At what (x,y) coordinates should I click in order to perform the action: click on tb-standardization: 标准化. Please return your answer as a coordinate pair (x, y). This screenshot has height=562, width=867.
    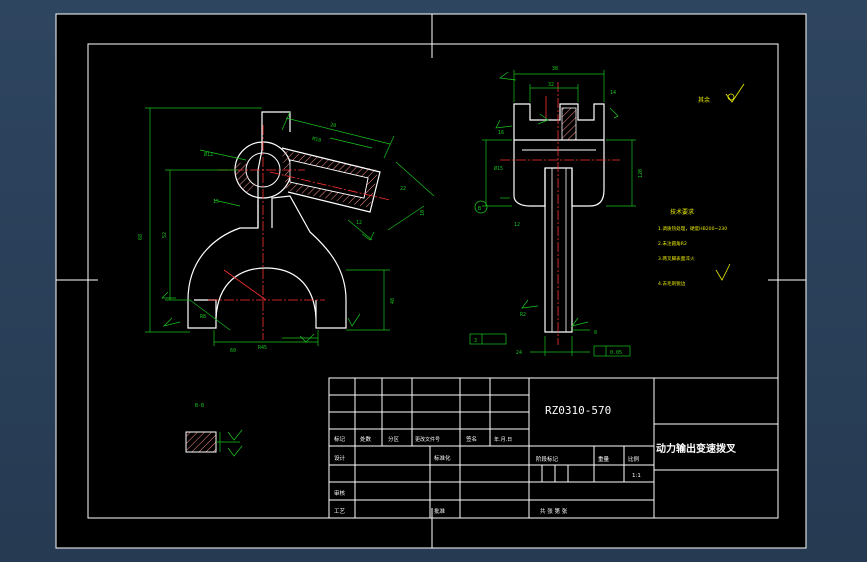
    Looking at the image, I should click on (442, 458).